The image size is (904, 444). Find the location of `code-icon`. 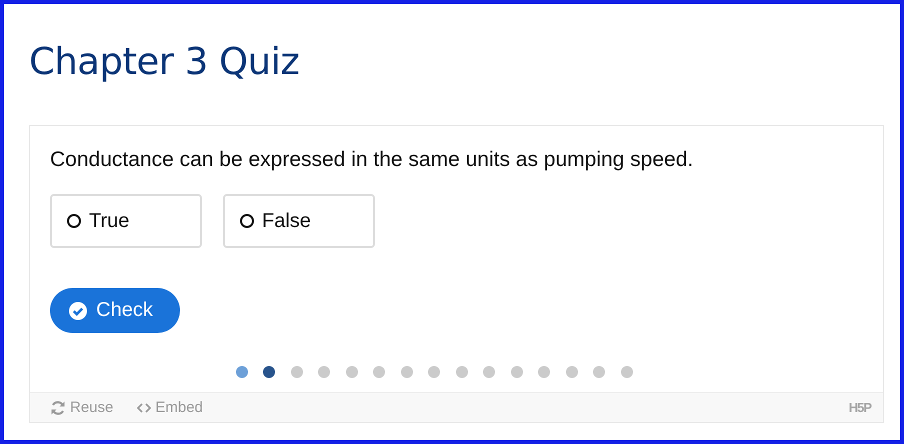

code-icon is located at coordinates (144, 407).